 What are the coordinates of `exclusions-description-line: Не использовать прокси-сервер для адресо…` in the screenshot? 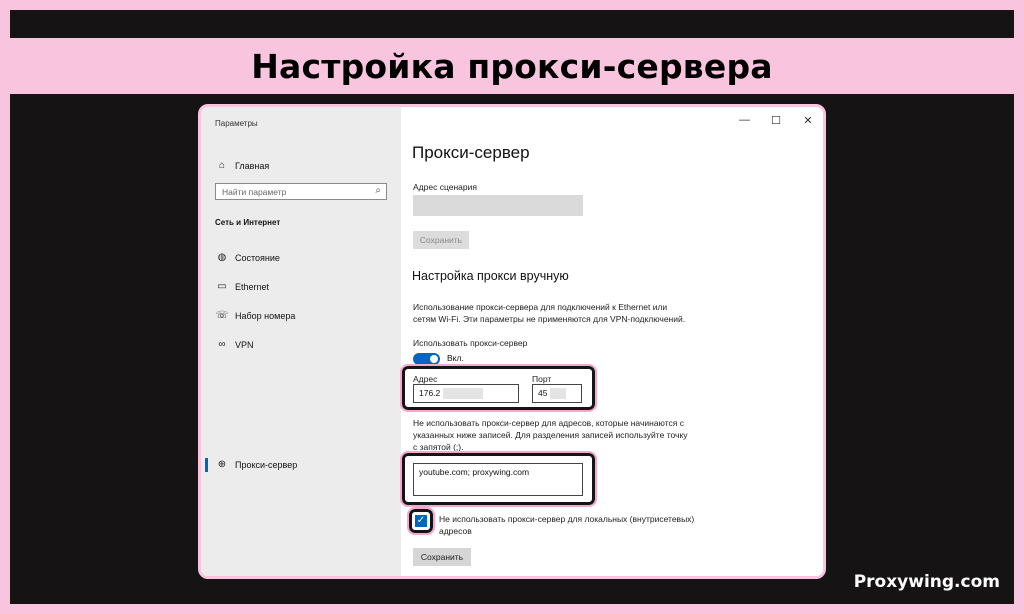 It's located at (548, 423).